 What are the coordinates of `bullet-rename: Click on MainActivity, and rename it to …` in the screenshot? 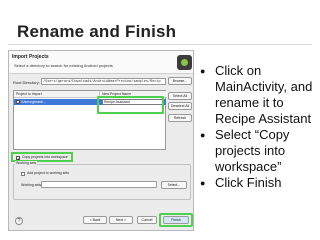 It's located at (259, 95).